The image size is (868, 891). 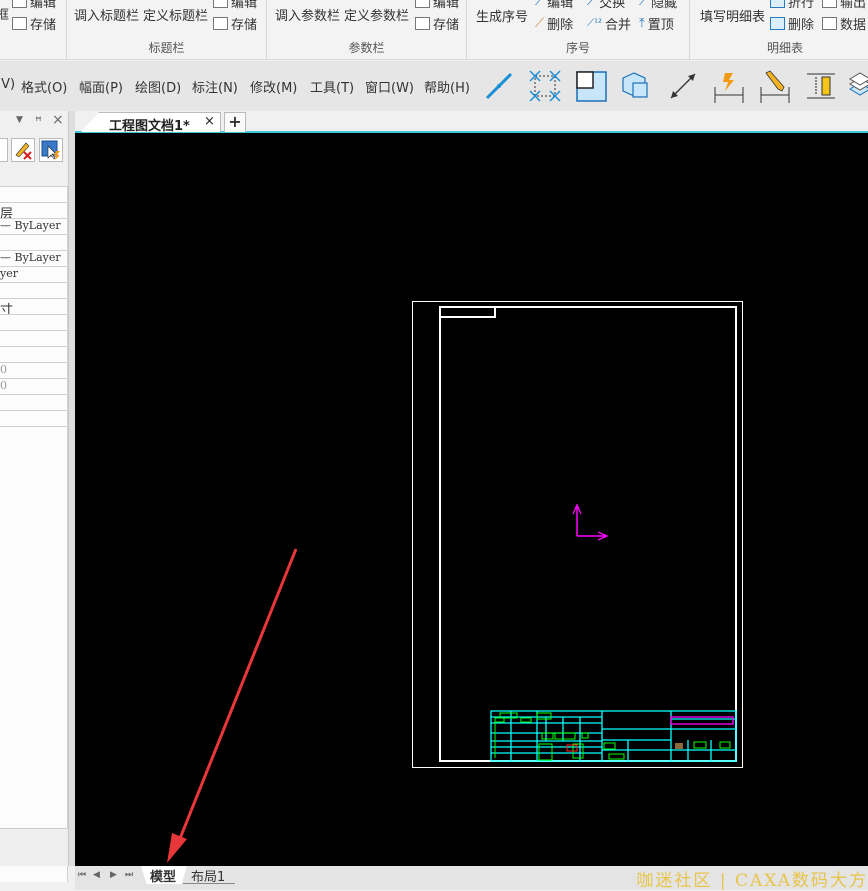 What do you see at coordinates (367, 30) in the screenshot?
I see `ribbon-group-parameter-bar: 调入参数栏 定义参数栏 编辑 存储 参数栏` at bounding box center [367, 30].